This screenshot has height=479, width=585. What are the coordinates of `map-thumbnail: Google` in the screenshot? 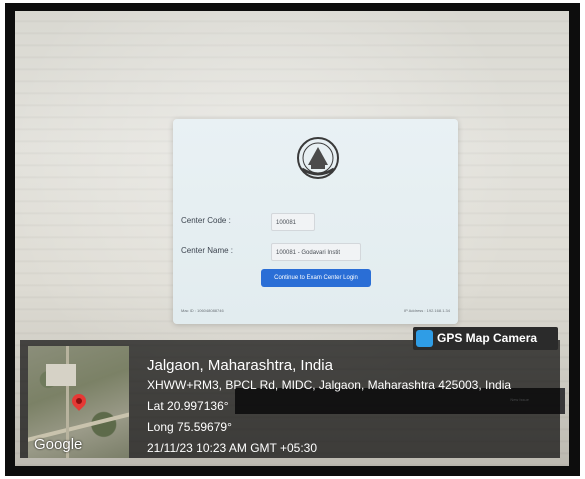 It's located at (78, 402).